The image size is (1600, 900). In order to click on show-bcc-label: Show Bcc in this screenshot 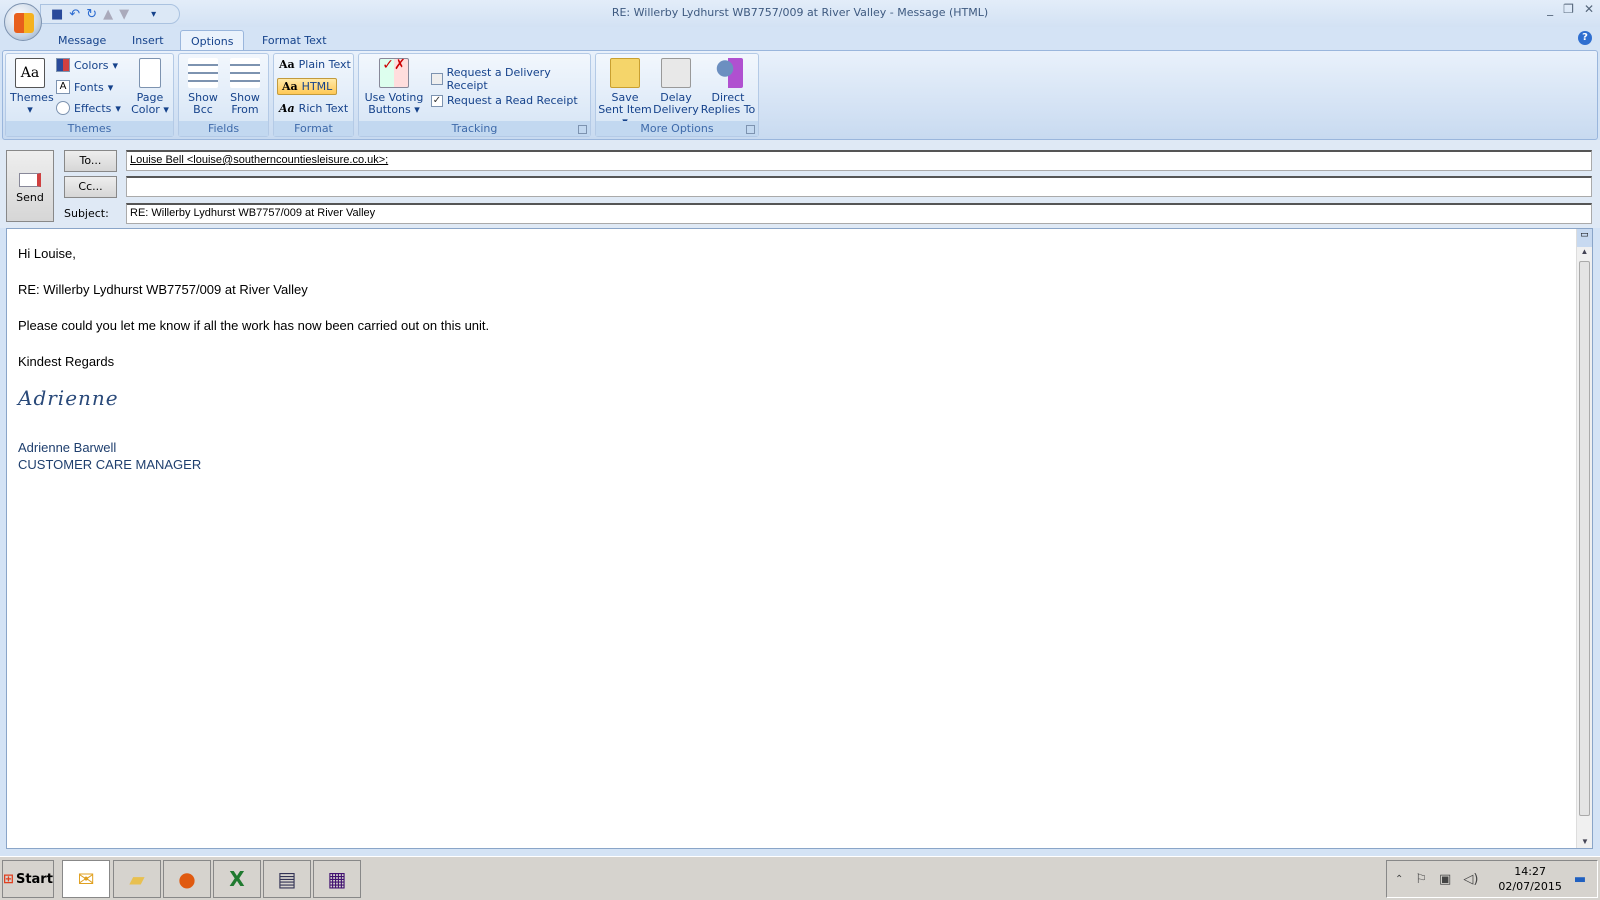, I will do `click(203, 103)`.